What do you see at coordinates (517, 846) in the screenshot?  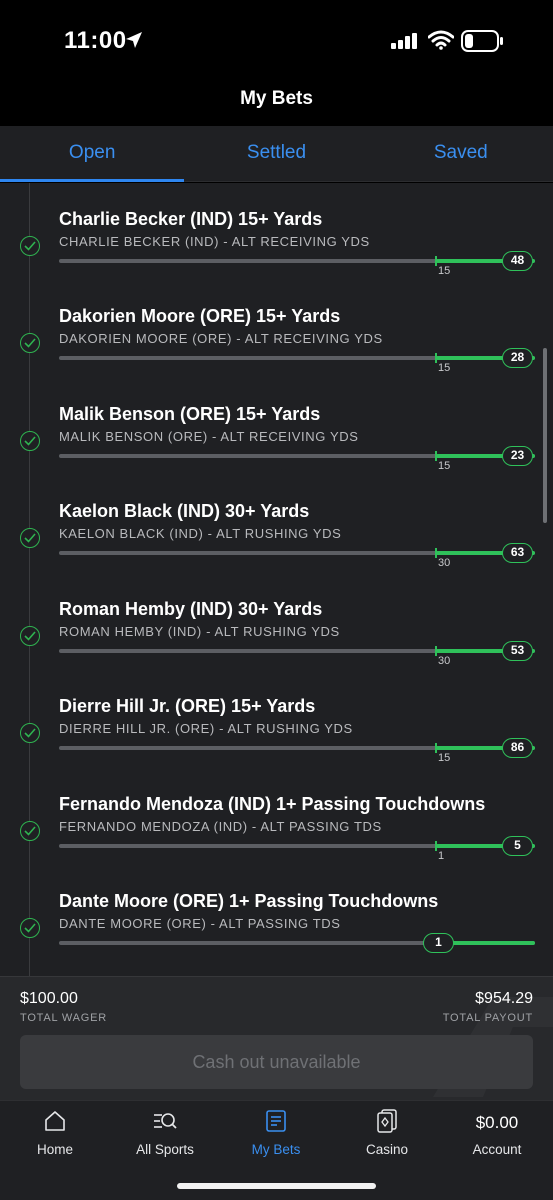 I see `result-value-badge: 5` at bounding box center [517, 846].